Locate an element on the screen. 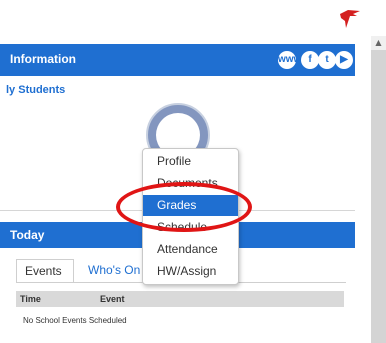 Image resolution: width=386 pixels, height=343 pixels. facebook-icon: f is located at coordinates (310, 60).